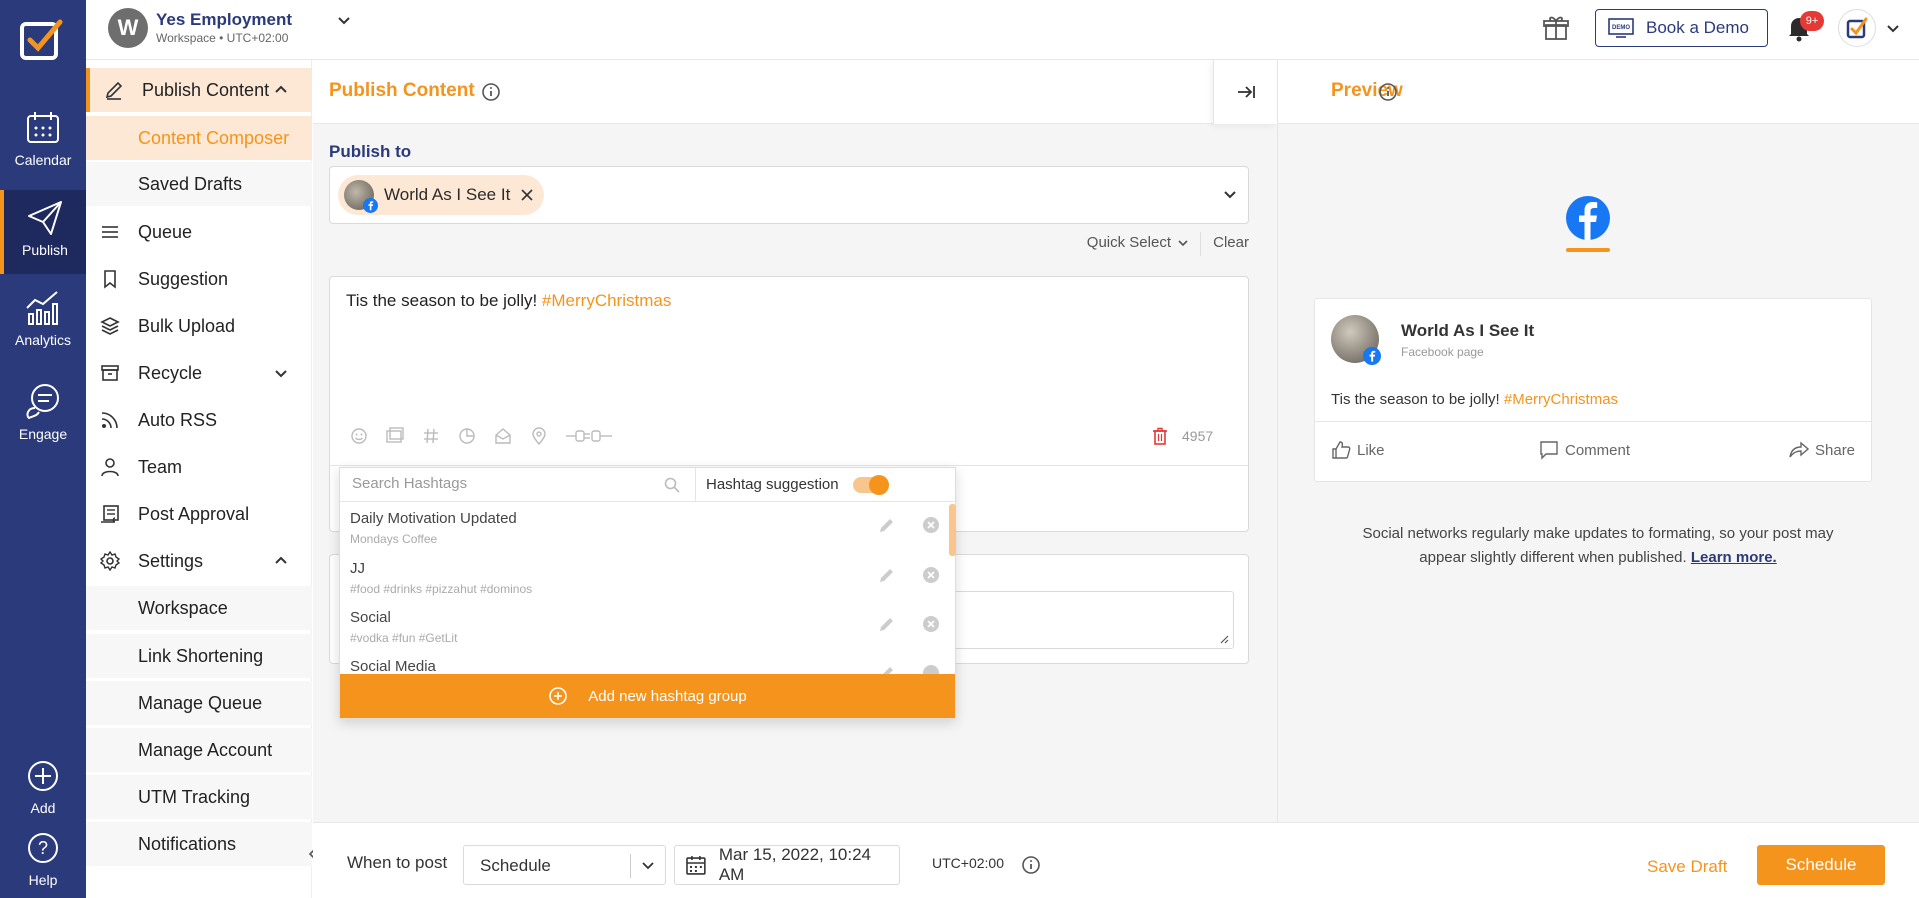 The image size is (1919, 898). I want to click on rail-engage: Engage, so click(43, 416).